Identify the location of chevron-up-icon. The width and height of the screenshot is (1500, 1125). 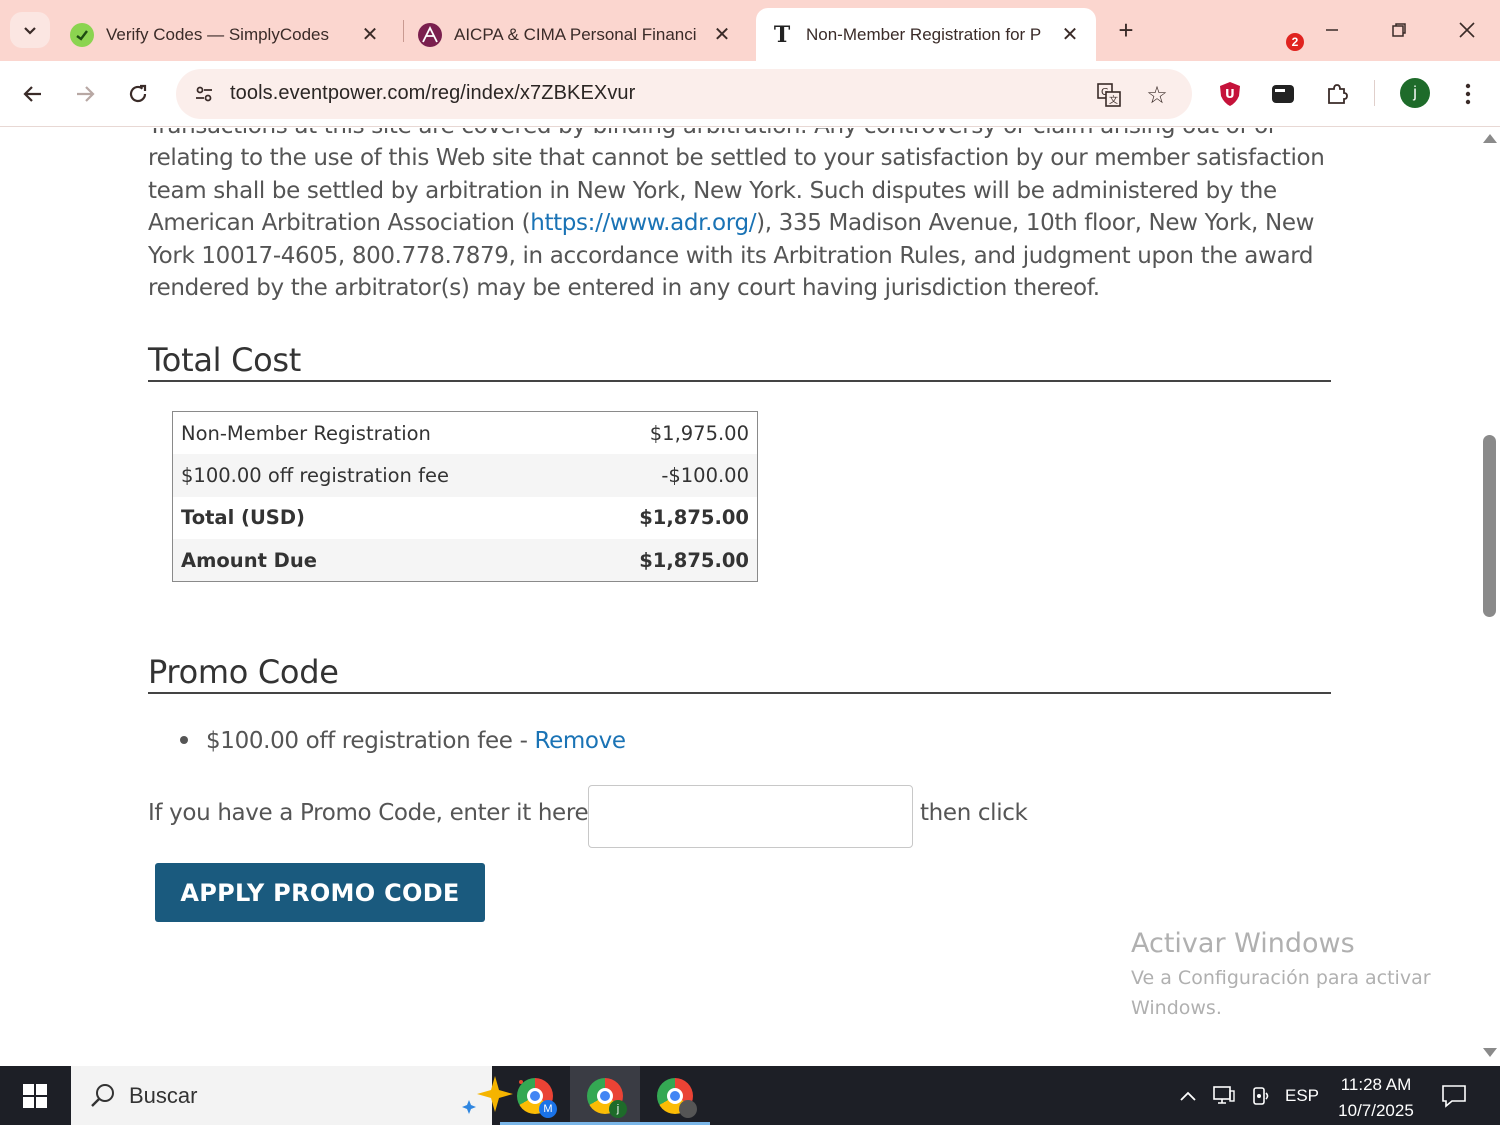
(1188, 1096).